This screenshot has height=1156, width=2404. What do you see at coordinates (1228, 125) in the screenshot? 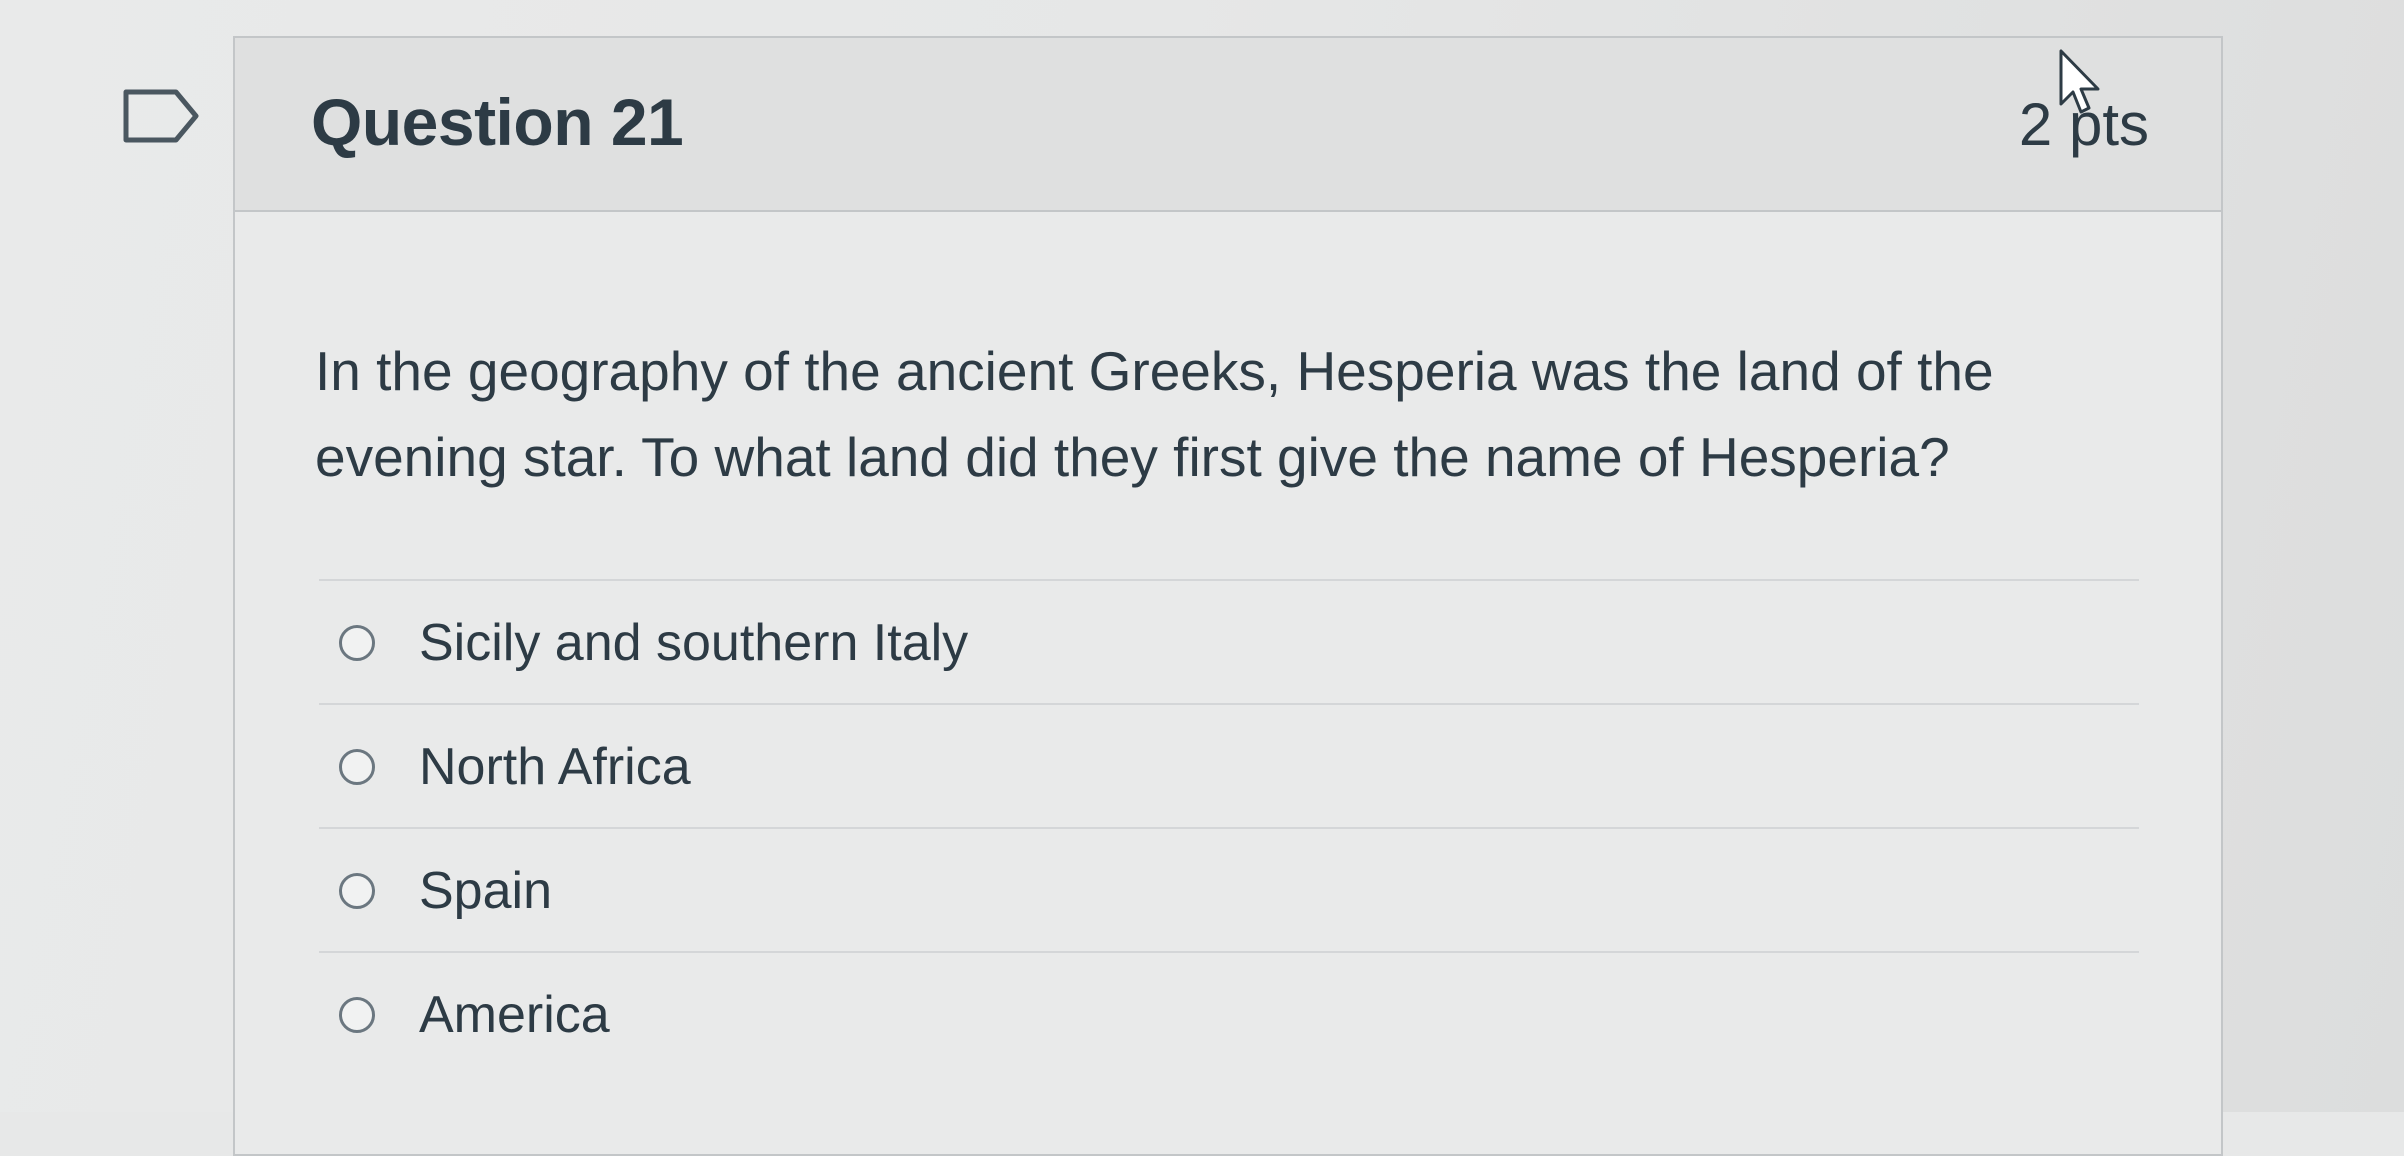
I see `question-header: Question 21 2 pts` at bounding box center [1228, 125].